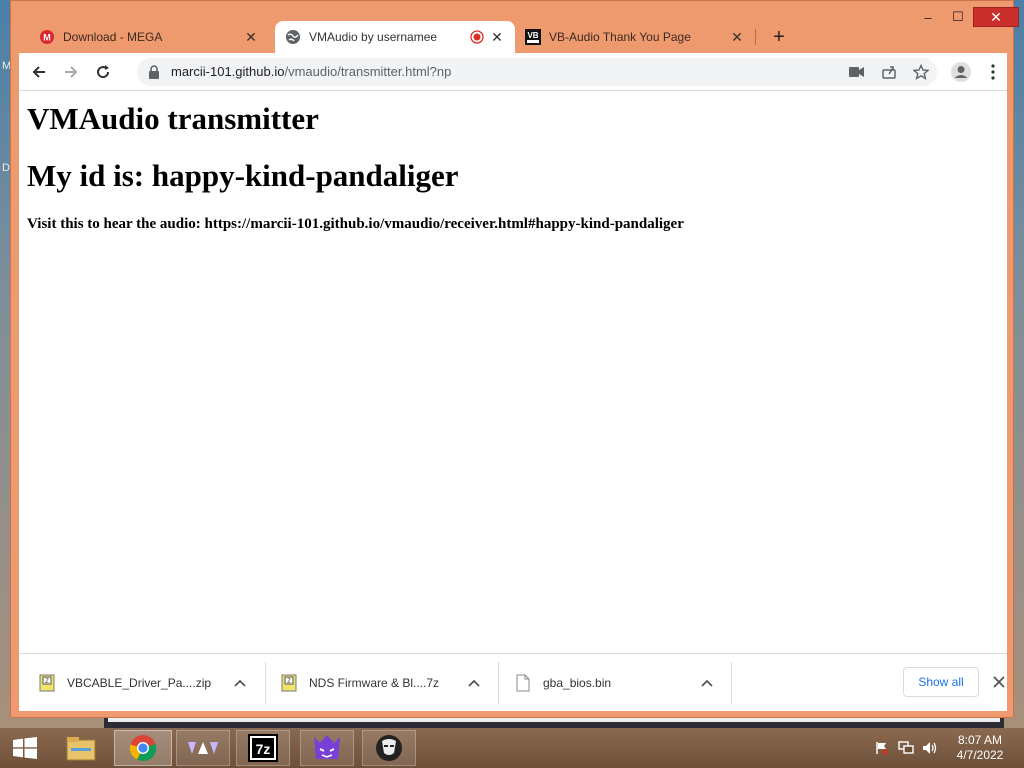  What do you see at coordinates (889, 72) in the screenshot?
I see `share-icon` at bounding box center [889, 72].